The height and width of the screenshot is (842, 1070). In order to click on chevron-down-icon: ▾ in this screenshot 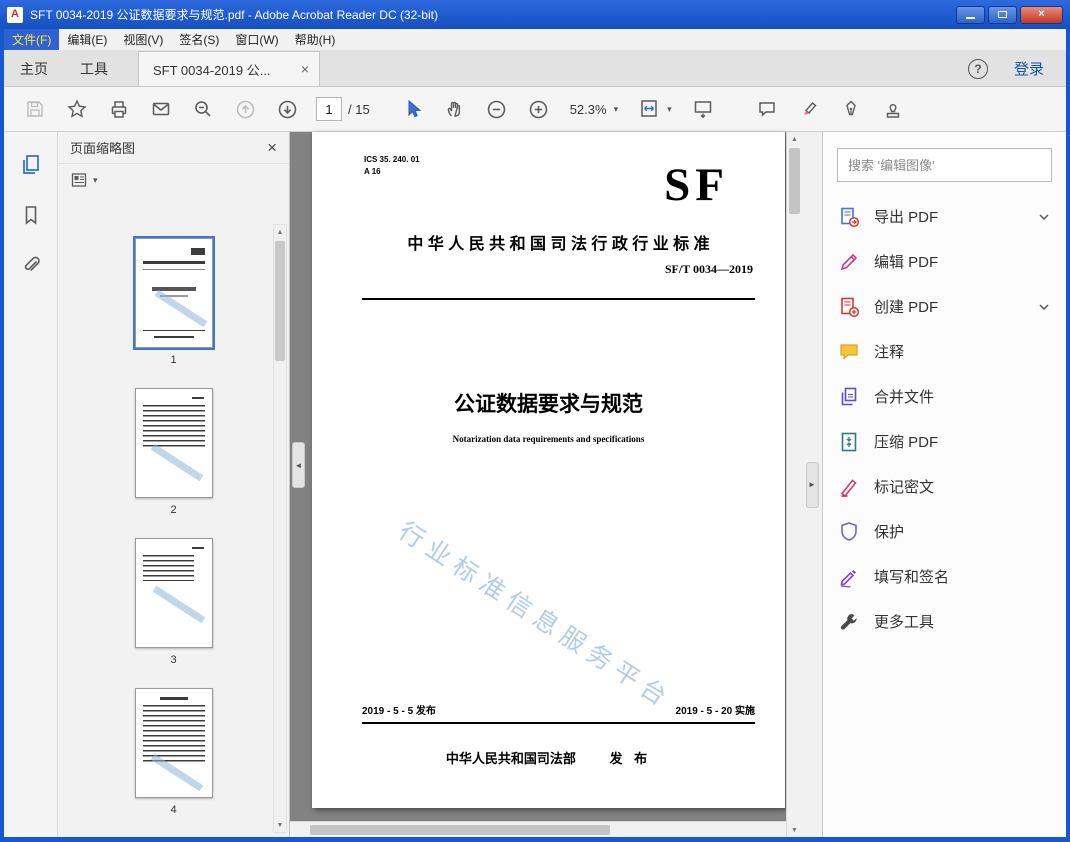, I will do `click(95, 180)`.